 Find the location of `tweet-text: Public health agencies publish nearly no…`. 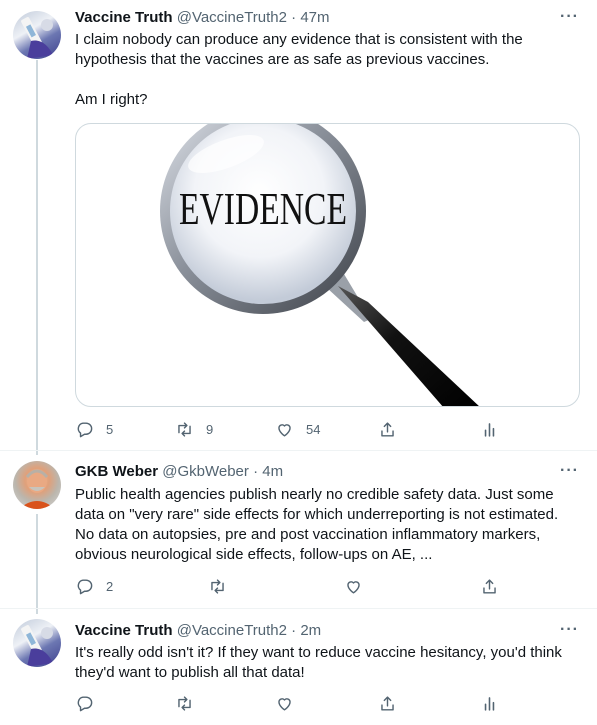

tweet-text: Public health agencies publish nearly no… is located at coordinates (319, 524).